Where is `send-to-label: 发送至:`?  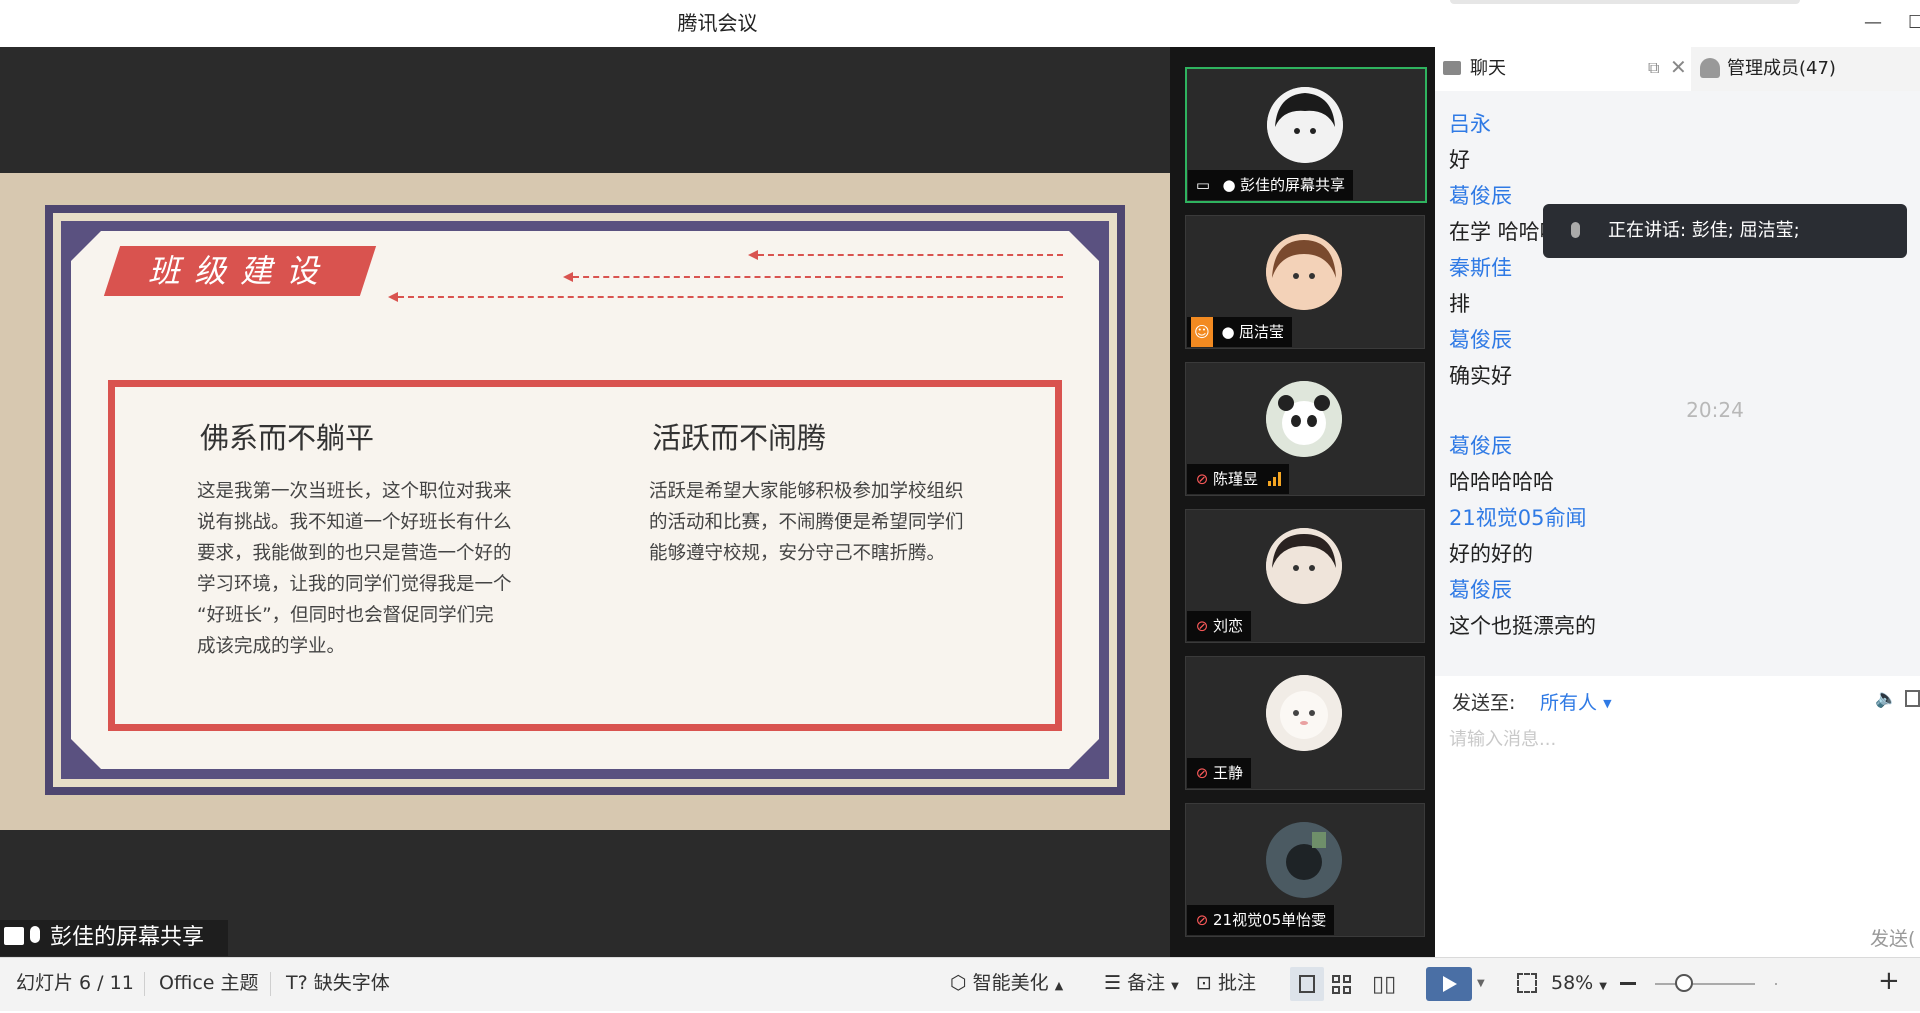
send-to-label: 发送至: is located at coordinates (1484, 703).